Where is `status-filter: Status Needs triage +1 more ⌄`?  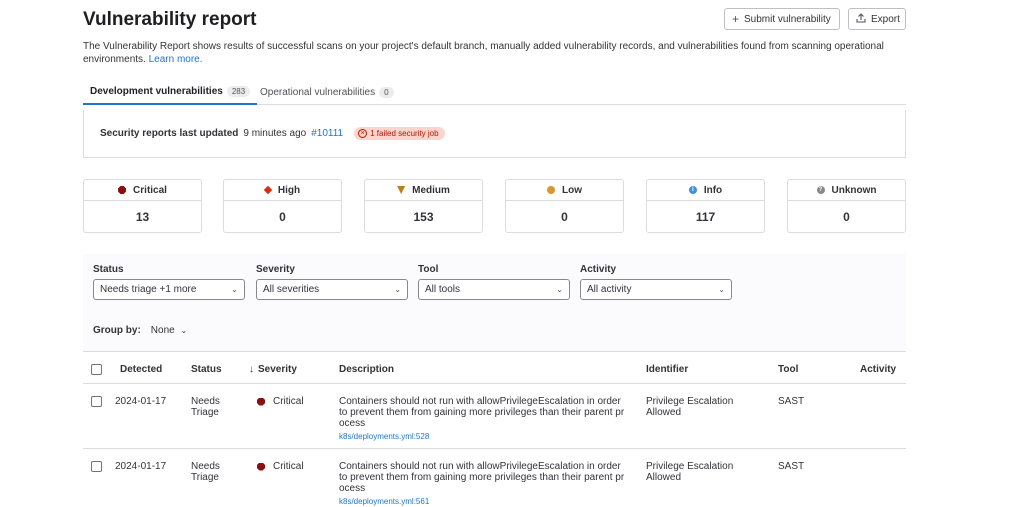 status-filter: Status Needs triage +1 more ⌄ is located at coordinates (169, 282).